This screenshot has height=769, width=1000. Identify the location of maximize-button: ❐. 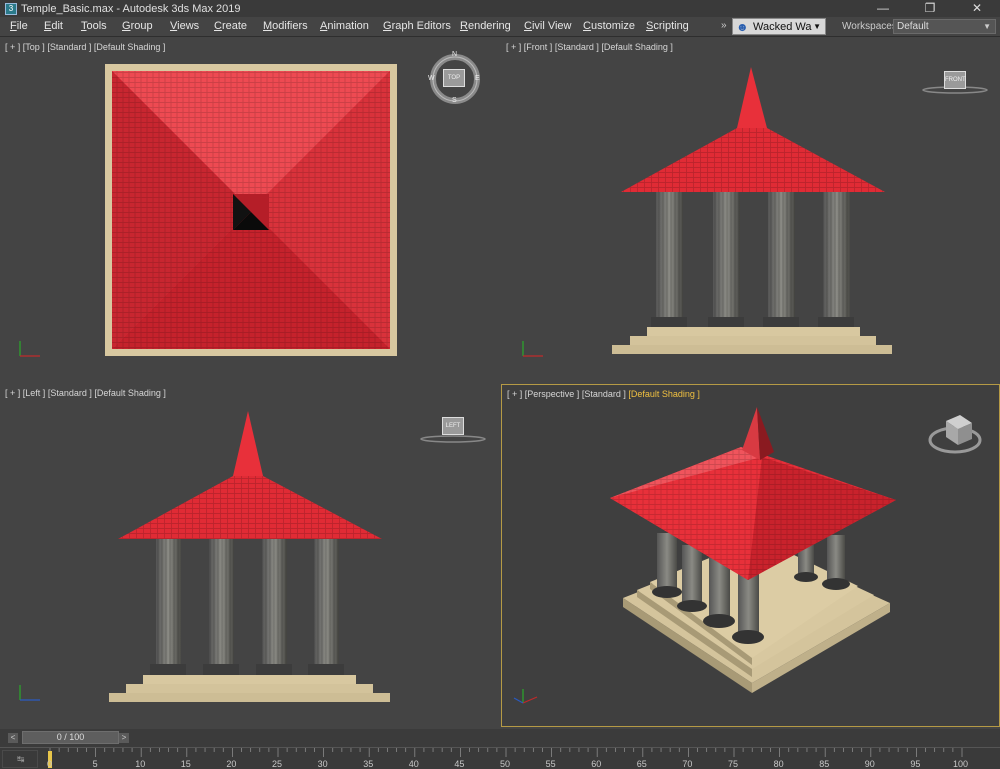
(930, 8).